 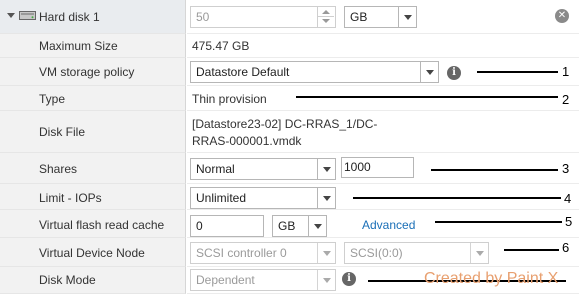 I want to click on disk-file-label: Disk File, so click(x=62, y=132).